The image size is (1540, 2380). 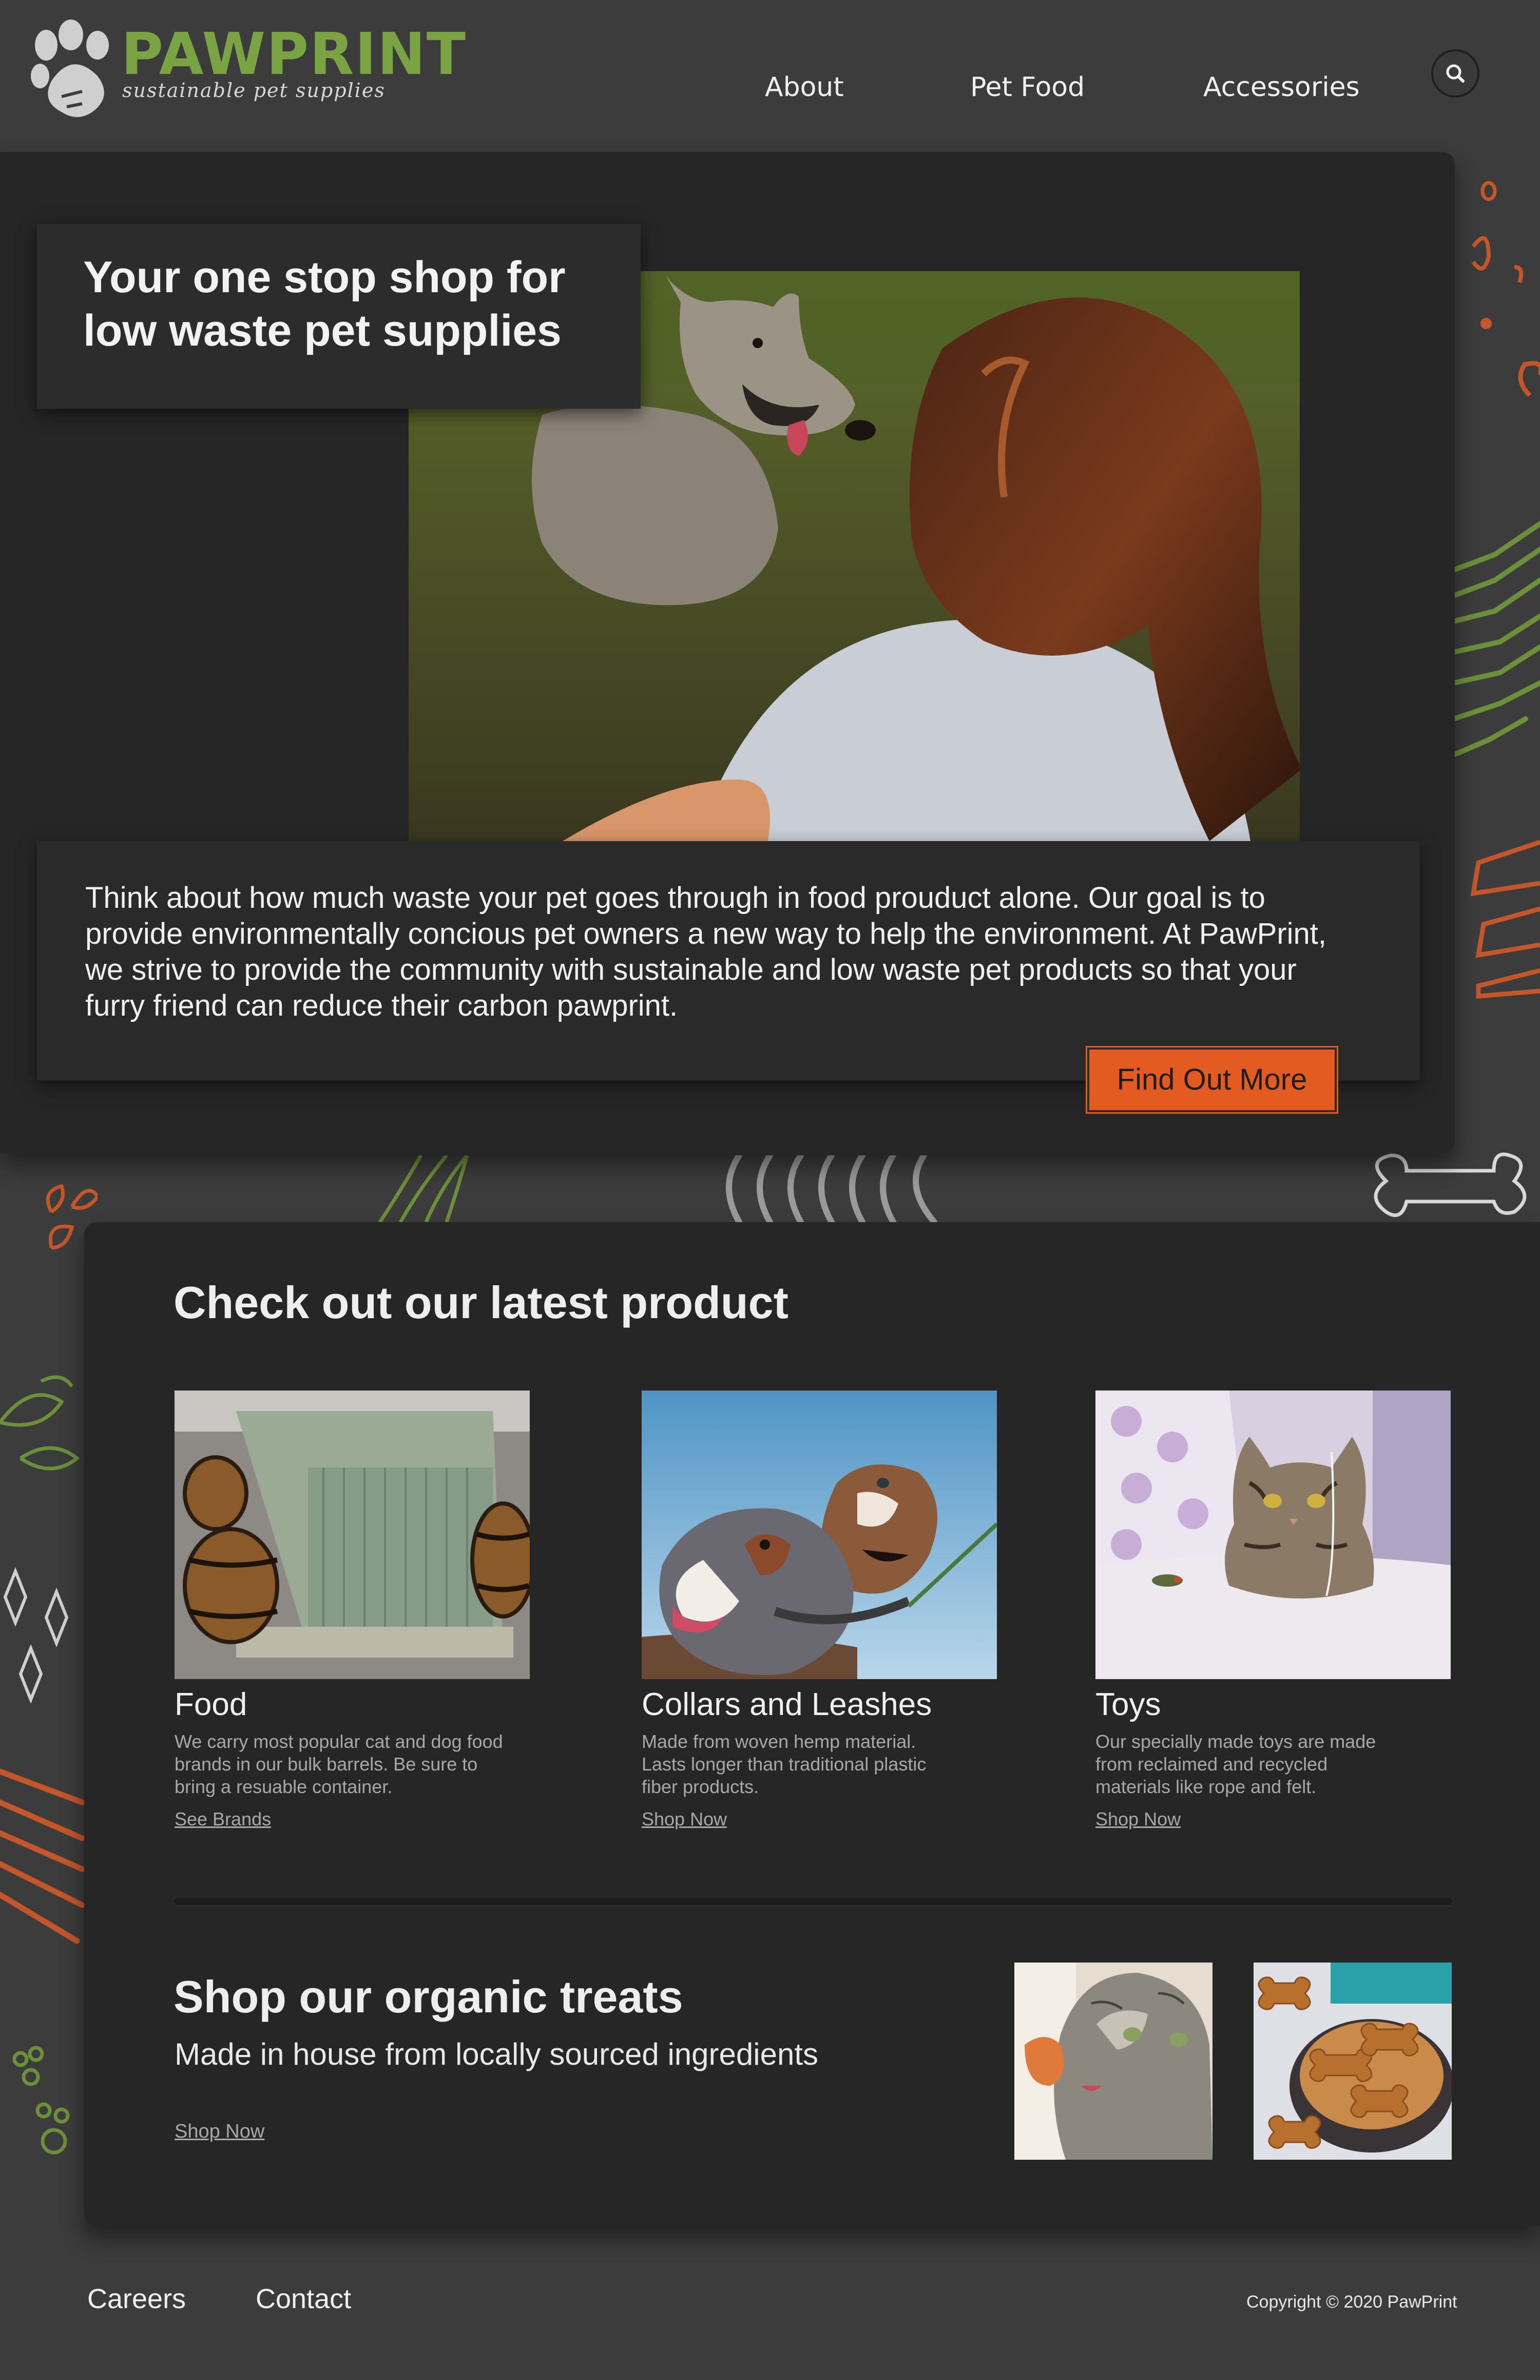 I want to click on green-paw-doodle, so click(x=41, y=2100).